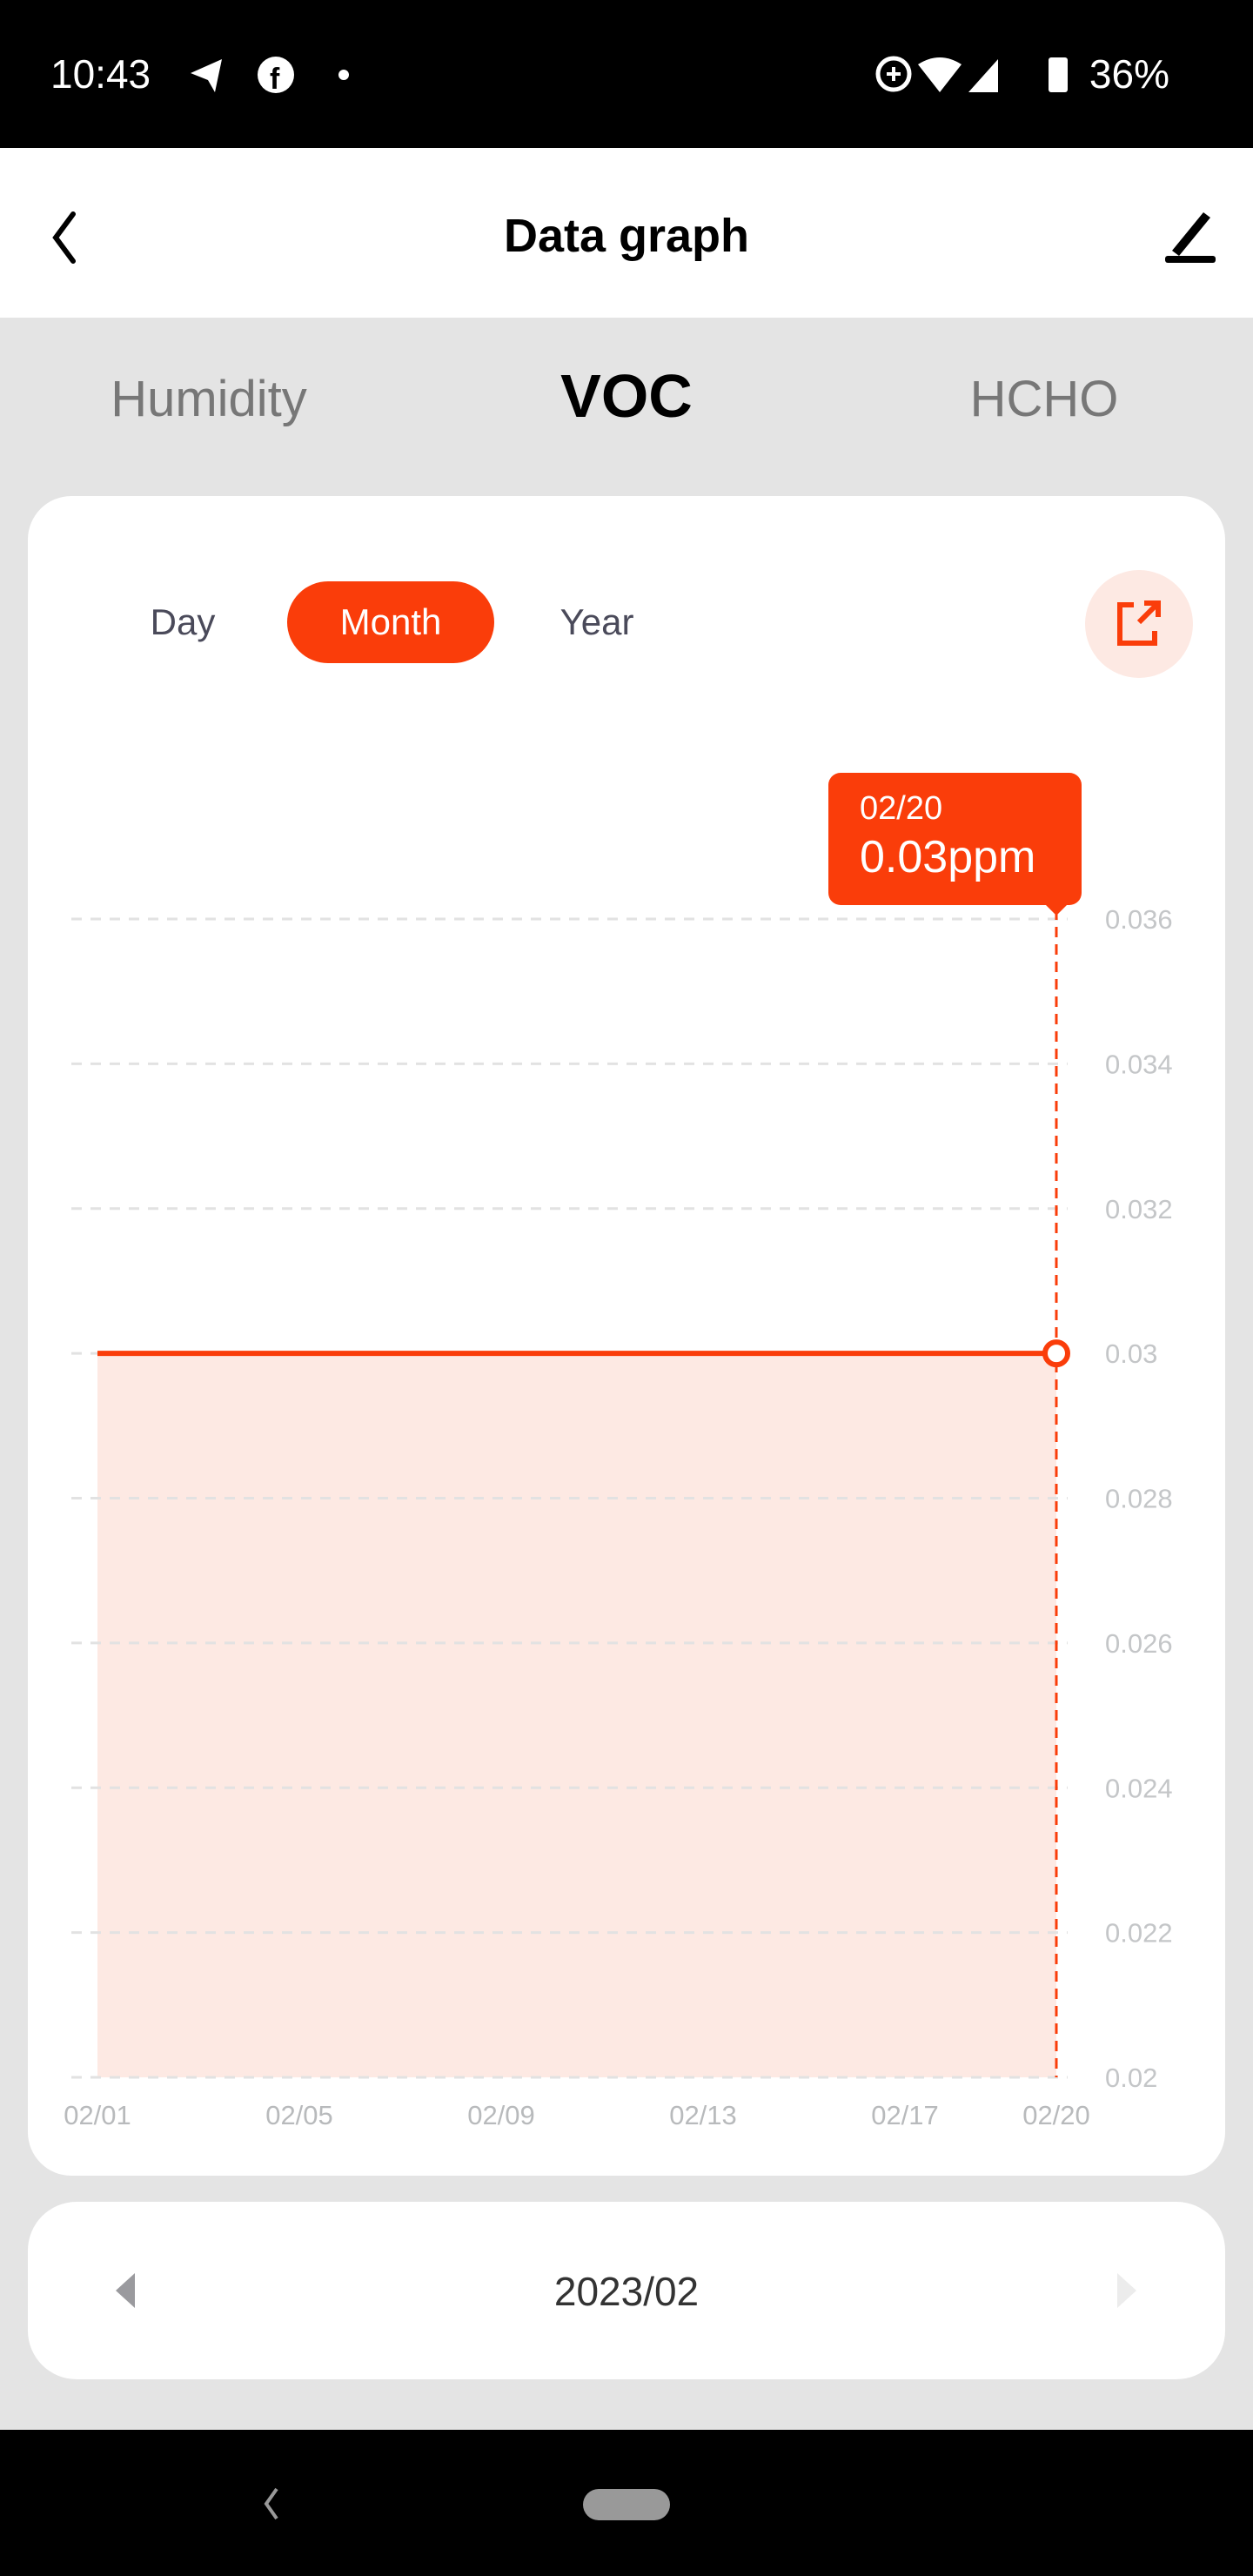  I want to click on y-tick-label: 0.032, so click(1139, 1209).